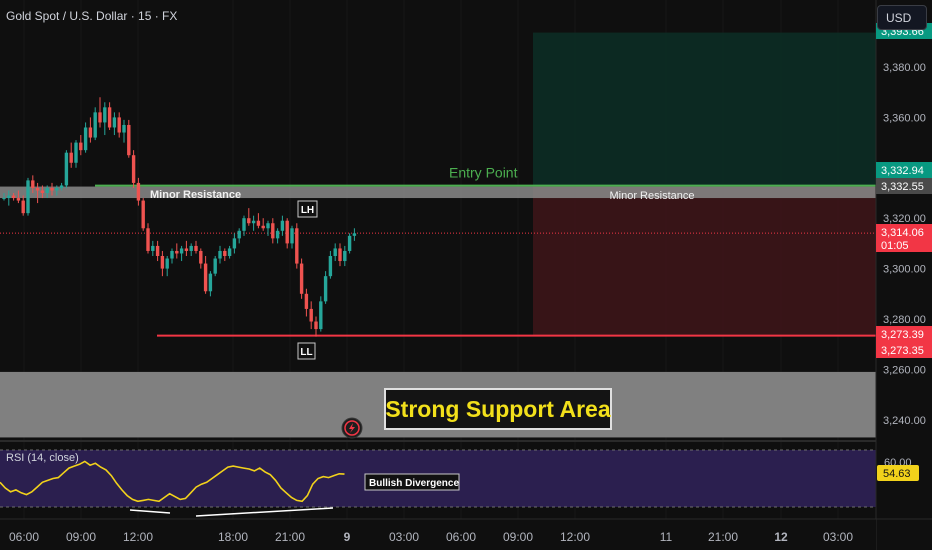 The width and height of the screenshot is (932, 550). I want to click on price-tag-resistance: 3,332.55, so click(902, 187).